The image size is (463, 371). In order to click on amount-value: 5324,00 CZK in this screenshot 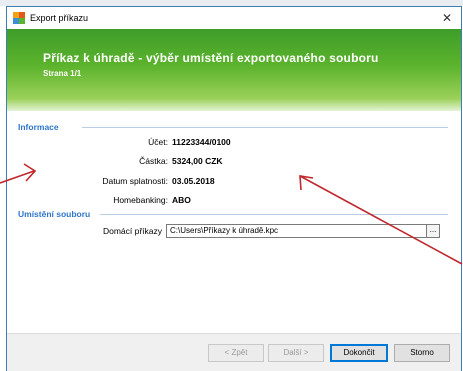, I will do `click(197, 161)`.